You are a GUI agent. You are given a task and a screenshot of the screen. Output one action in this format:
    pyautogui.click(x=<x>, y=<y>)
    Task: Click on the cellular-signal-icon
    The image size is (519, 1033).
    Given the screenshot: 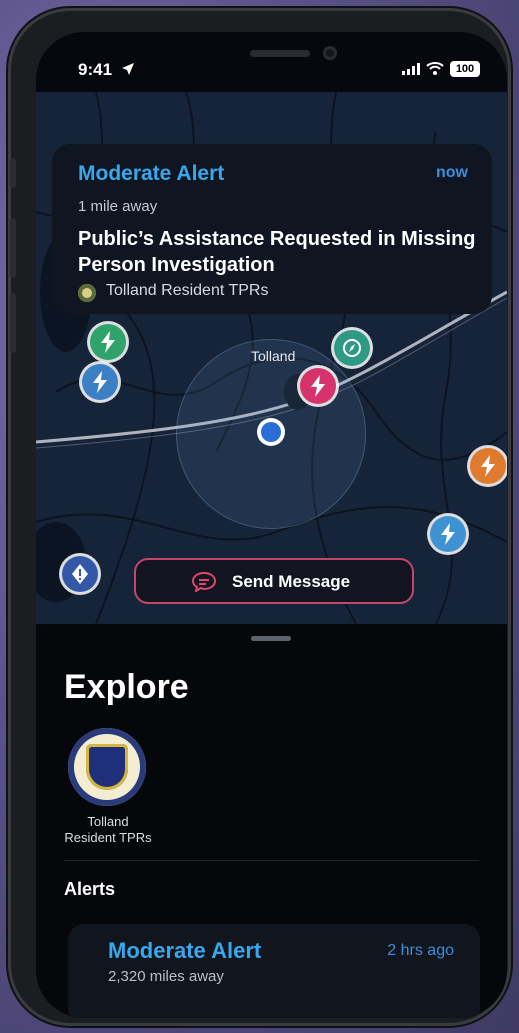 What is the action you would take?
    pyautogui.click(x=411, y=69)
    